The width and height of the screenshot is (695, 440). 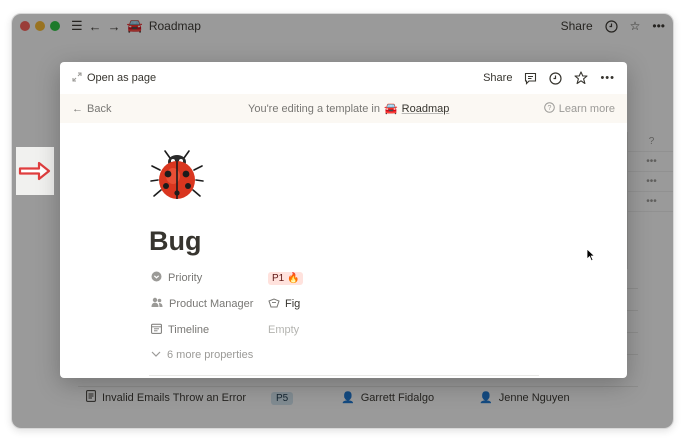 I want to click on mouse-cursor-icon, so click(x=590, y=255).